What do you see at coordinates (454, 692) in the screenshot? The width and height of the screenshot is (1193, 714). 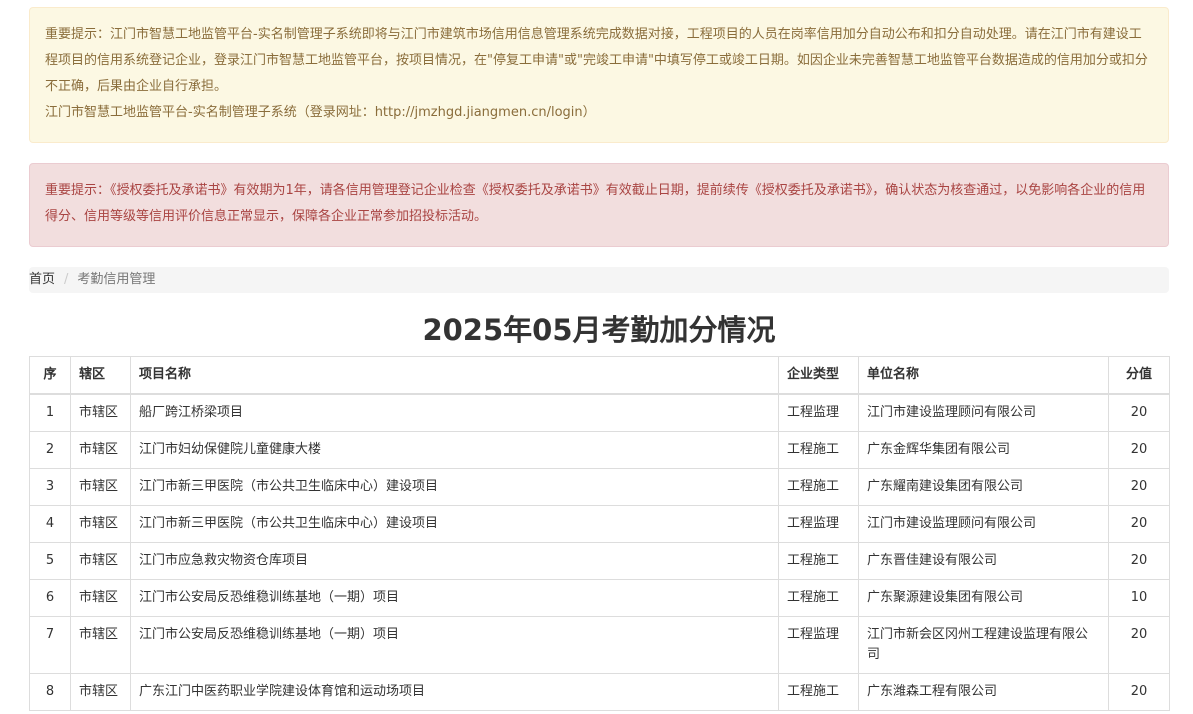 I see `cell-project-name: 广东江门中医药职业学院建设体育馆和运动场项目` at bounding box center [454, 692].